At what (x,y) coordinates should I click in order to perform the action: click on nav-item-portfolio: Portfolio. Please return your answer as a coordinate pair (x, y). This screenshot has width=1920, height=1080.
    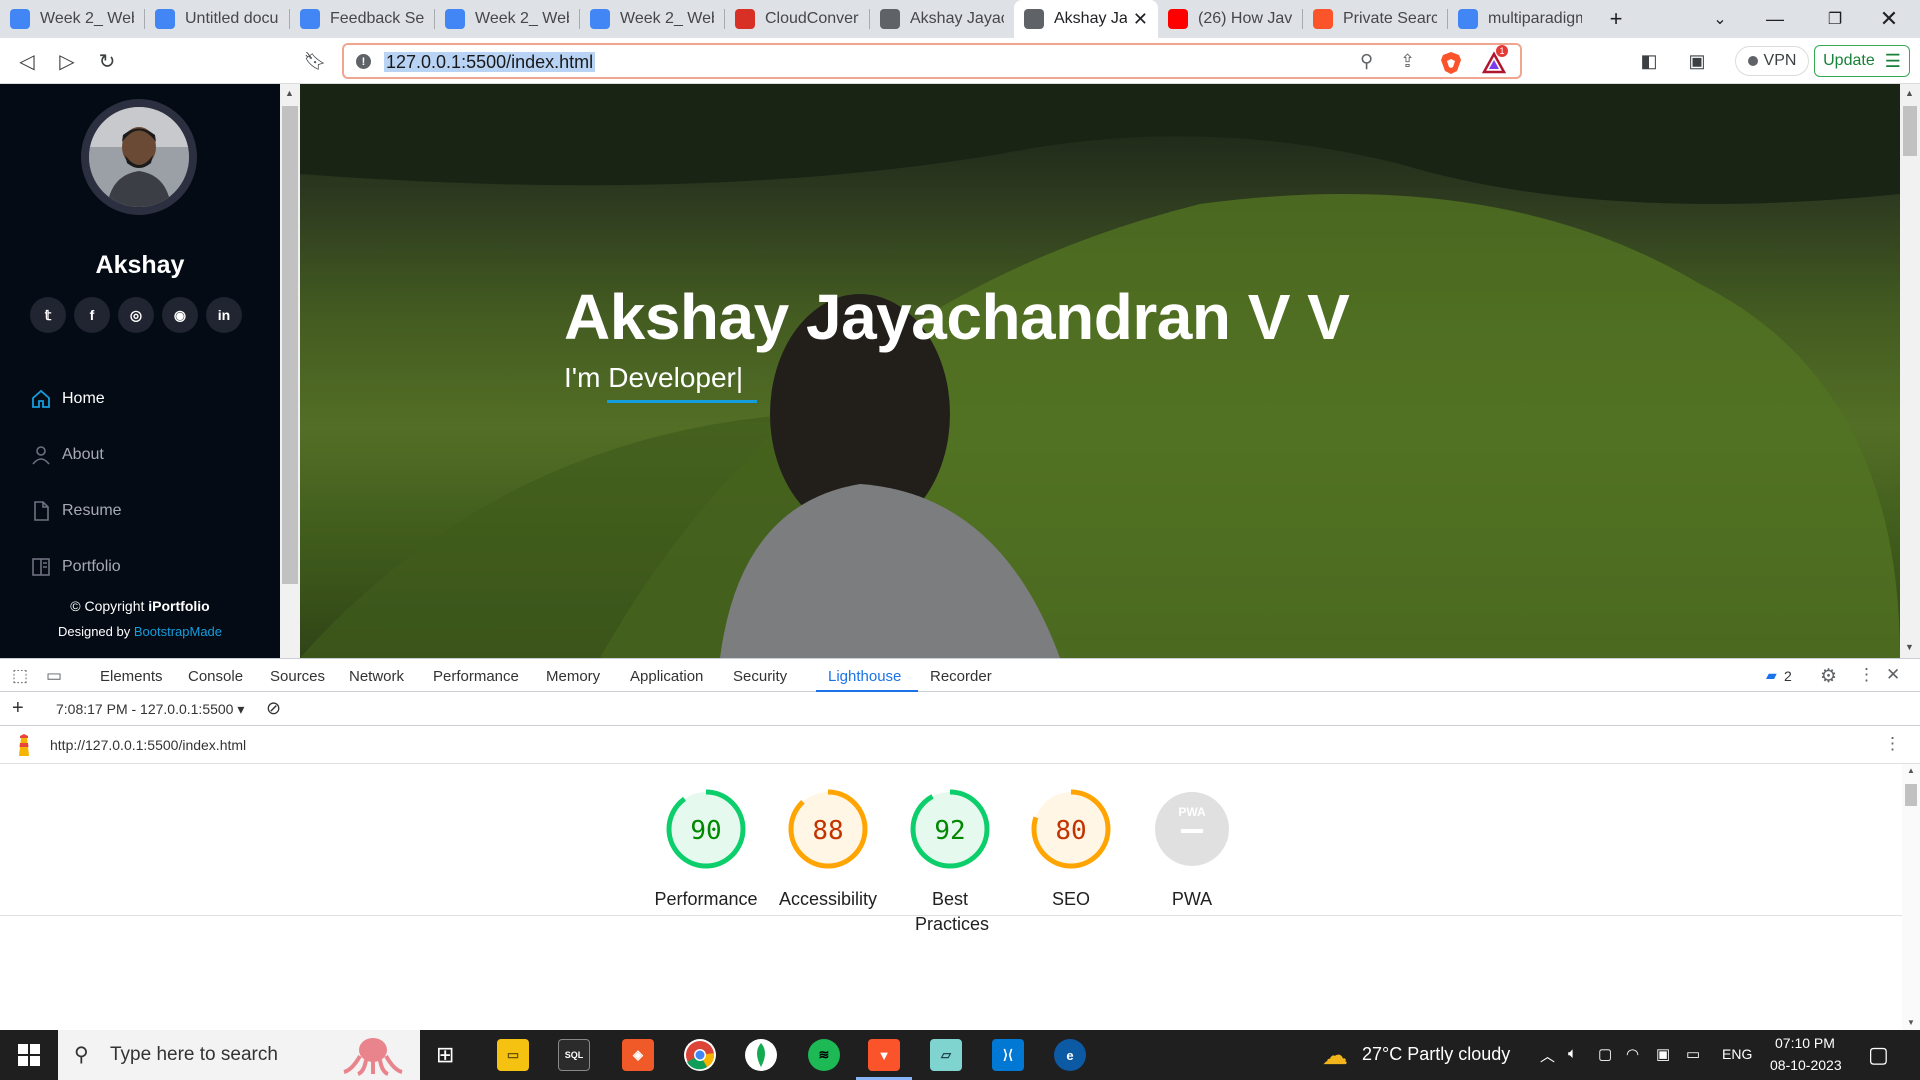
    Looking at the image, I should click on (76, 567).